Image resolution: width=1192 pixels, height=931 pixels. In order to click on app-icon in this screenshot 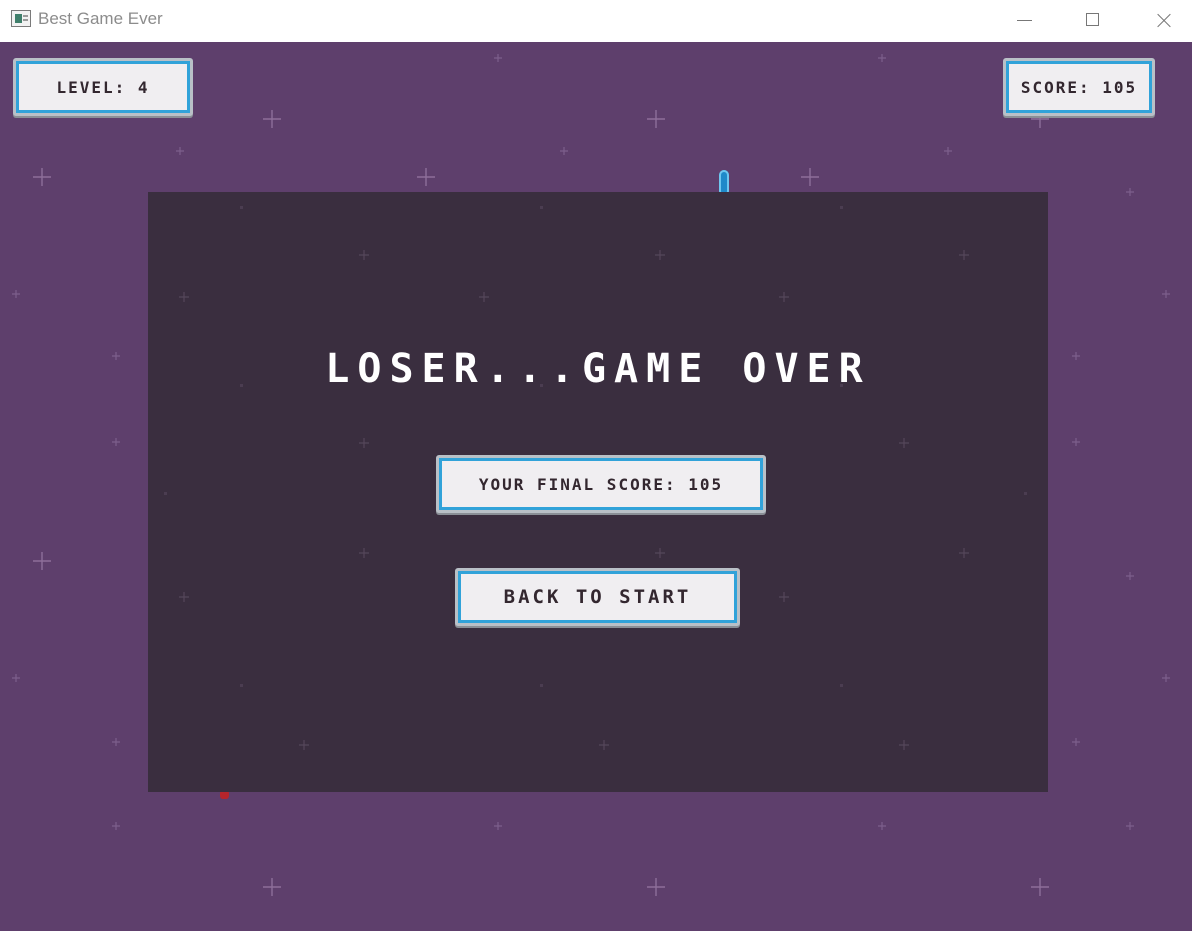, I will do `click(21, 18)`.